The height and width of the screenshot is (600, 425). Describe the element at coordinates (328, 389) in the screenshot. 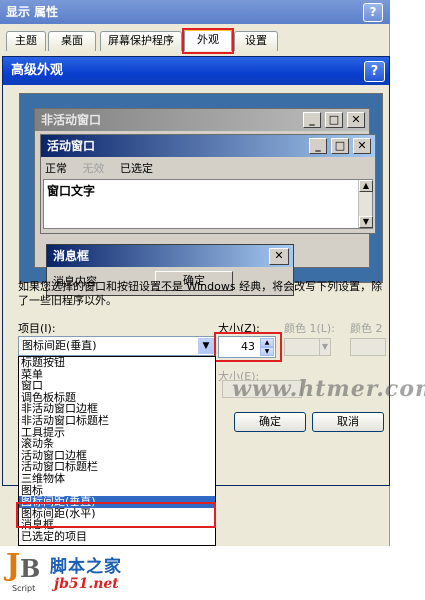

I see `site-watermark: www.htmer.com` at that location.